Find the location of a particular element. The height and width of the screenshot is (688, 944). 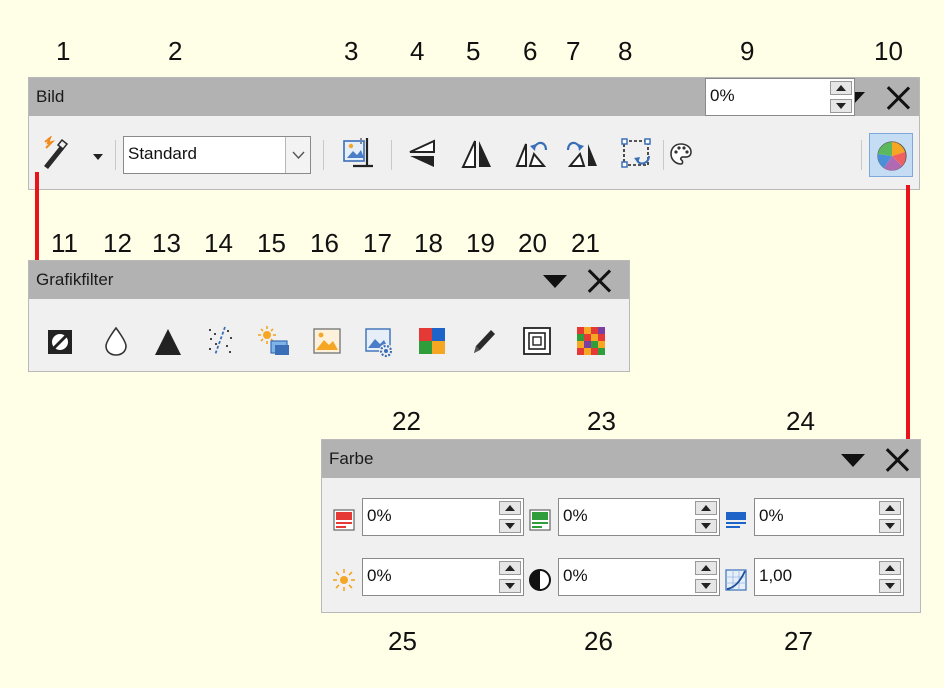

callout-5: 5 is located at coordinates (473, 51).